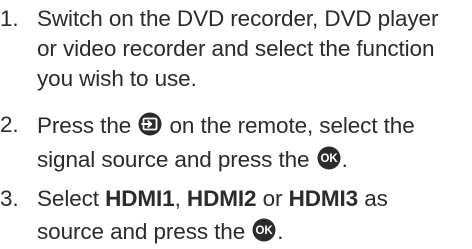 The height and width of the screenshot is (249, 472). I want to click on step-text: as, so click(376, 198).